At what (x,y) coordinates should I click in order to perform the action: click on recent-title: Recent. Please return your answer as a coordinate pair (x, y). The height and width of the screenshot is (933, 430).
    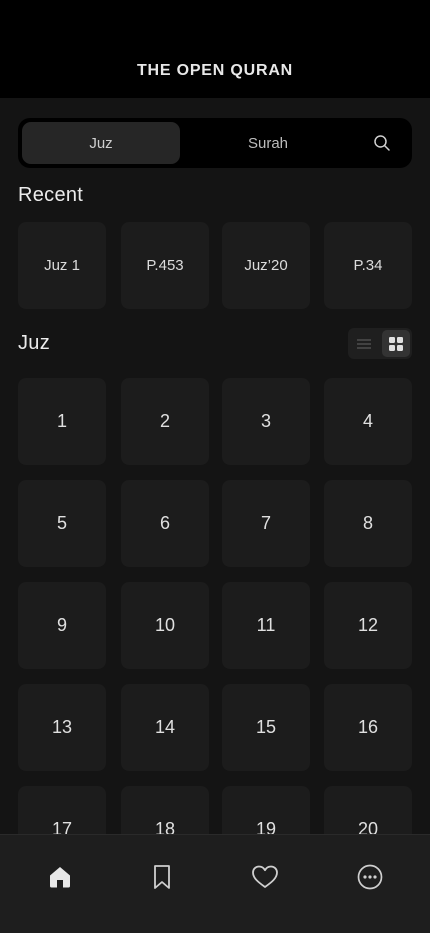
    Looking at the image, I should click on (51, 195).